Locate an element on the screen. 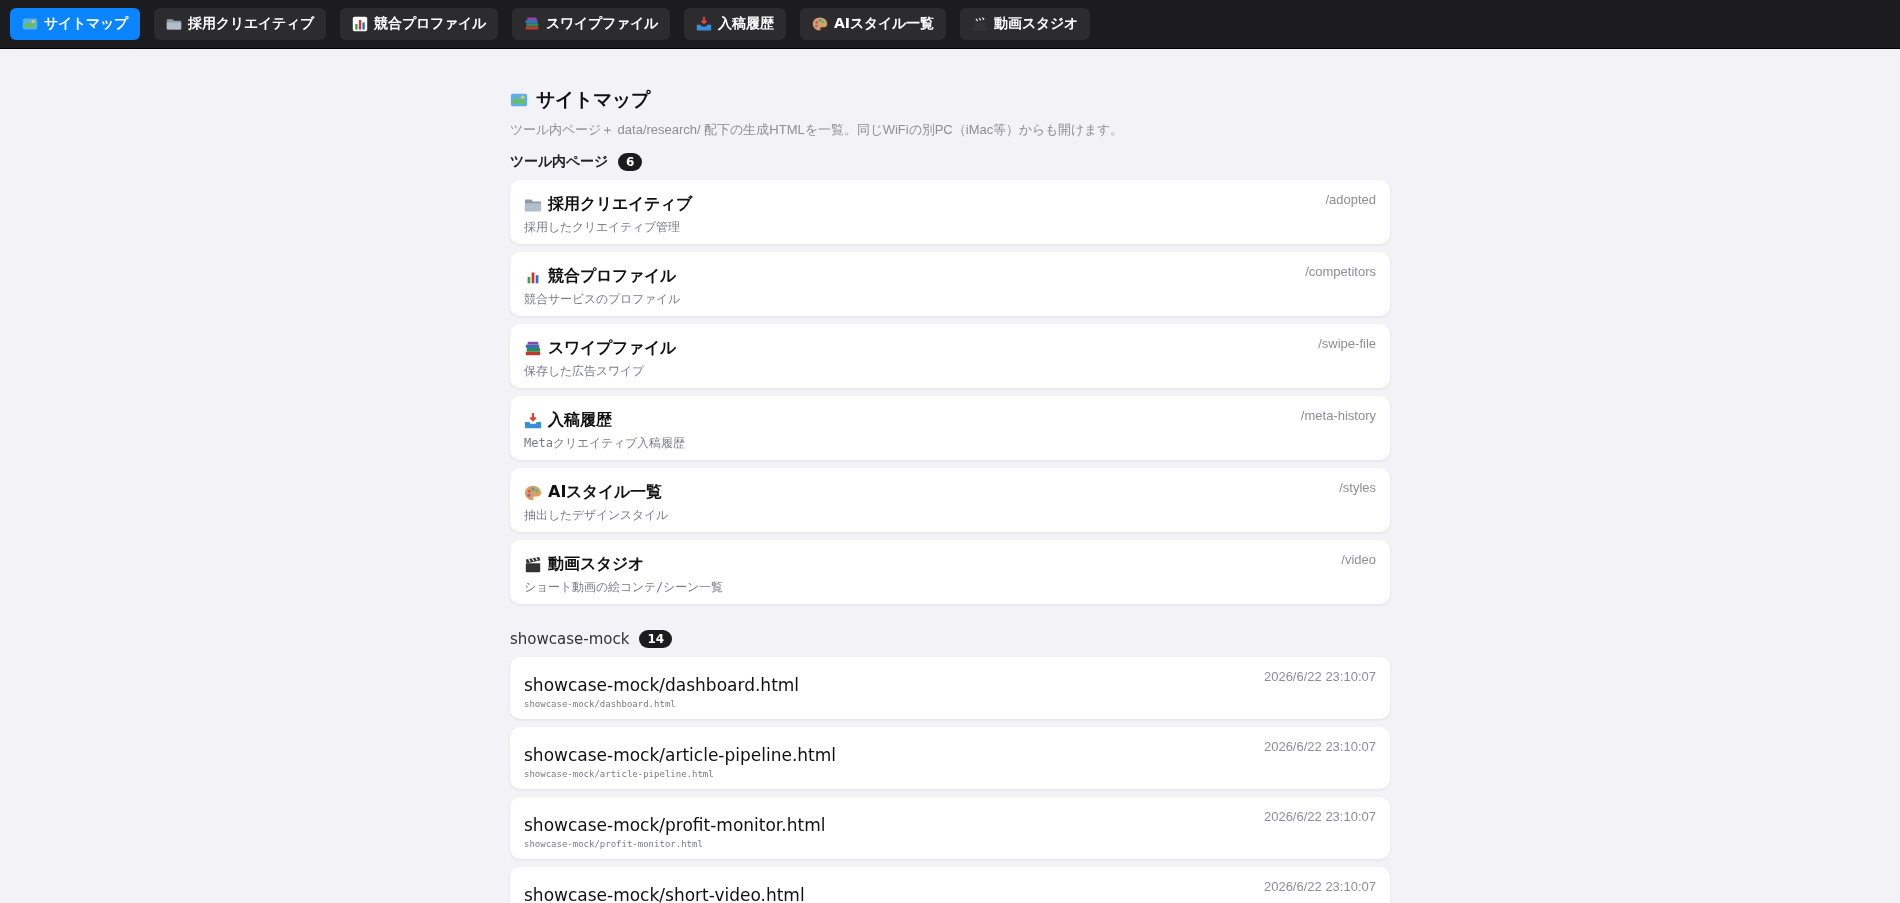  file-card: showcase-mock/profit-monitor.html showcase-mock/profit-monitor.html 2026/6/22 23:10:07 is located at coordinates (950, 828).